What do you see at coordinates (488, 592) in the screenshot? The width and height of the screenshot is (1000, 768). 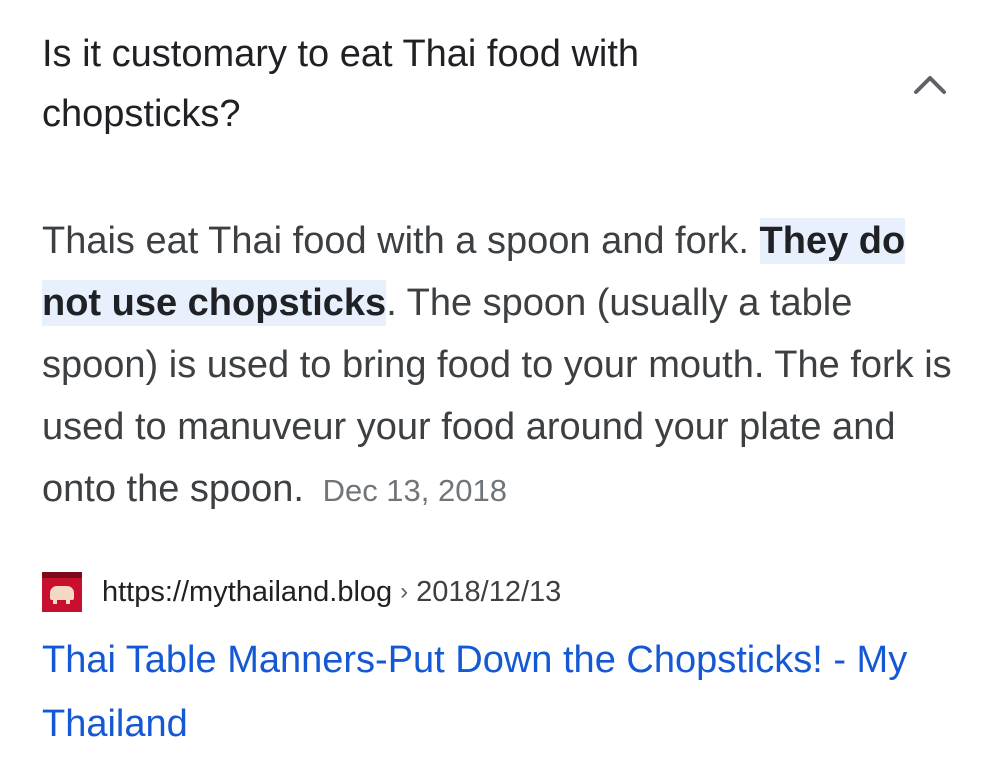 I see `source-path: 2018/12/13` at bounding box center [488, 592].